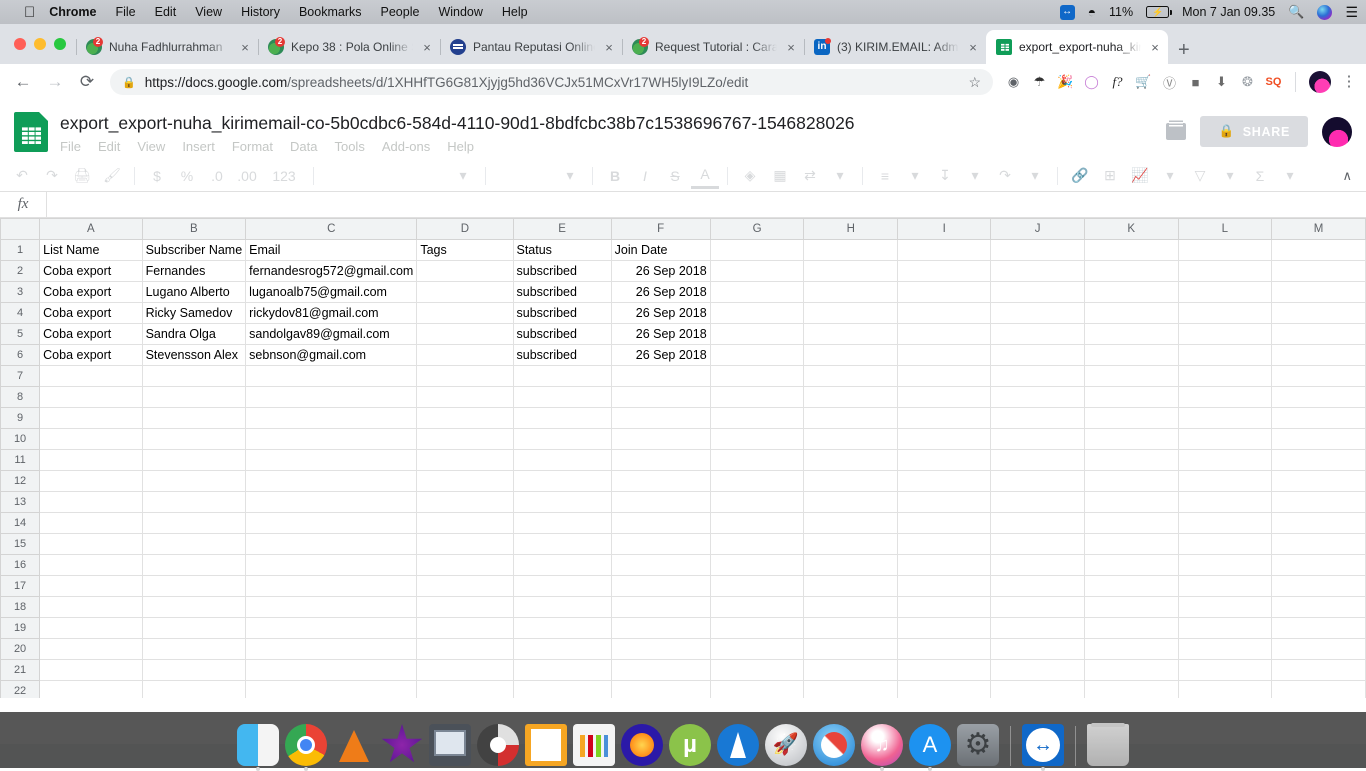 This screenshot has height=771, width=1366. Describe the element at coordinates (1037, 376) in the screenshot. I see `cell-J7` at that location.